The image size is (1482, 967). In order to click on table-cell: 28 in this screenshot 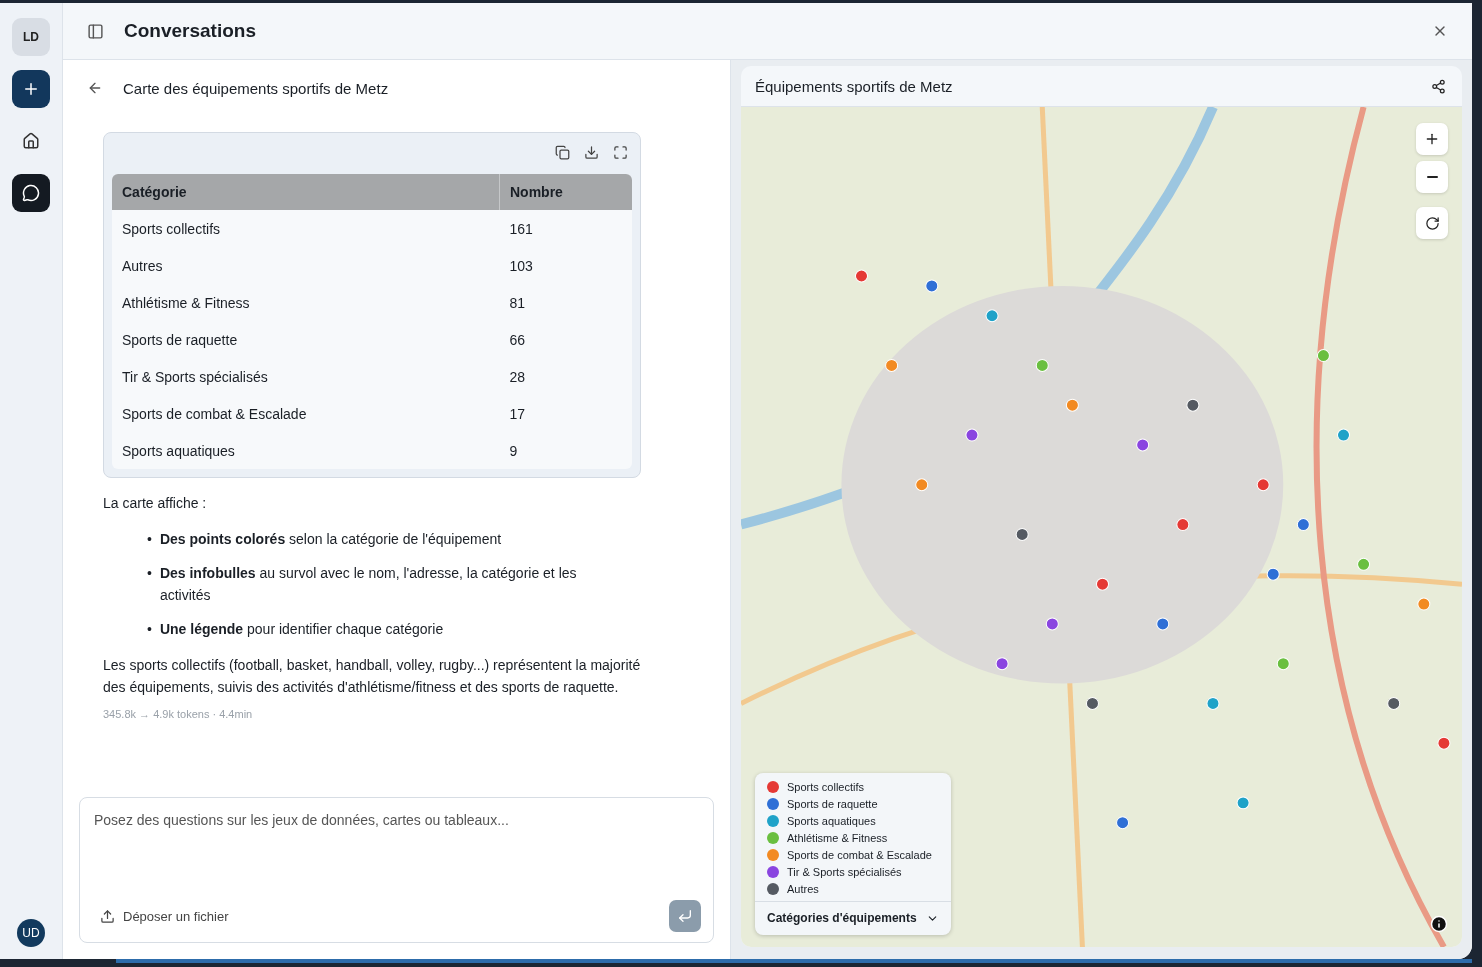, I will do `click(565, 376)`.